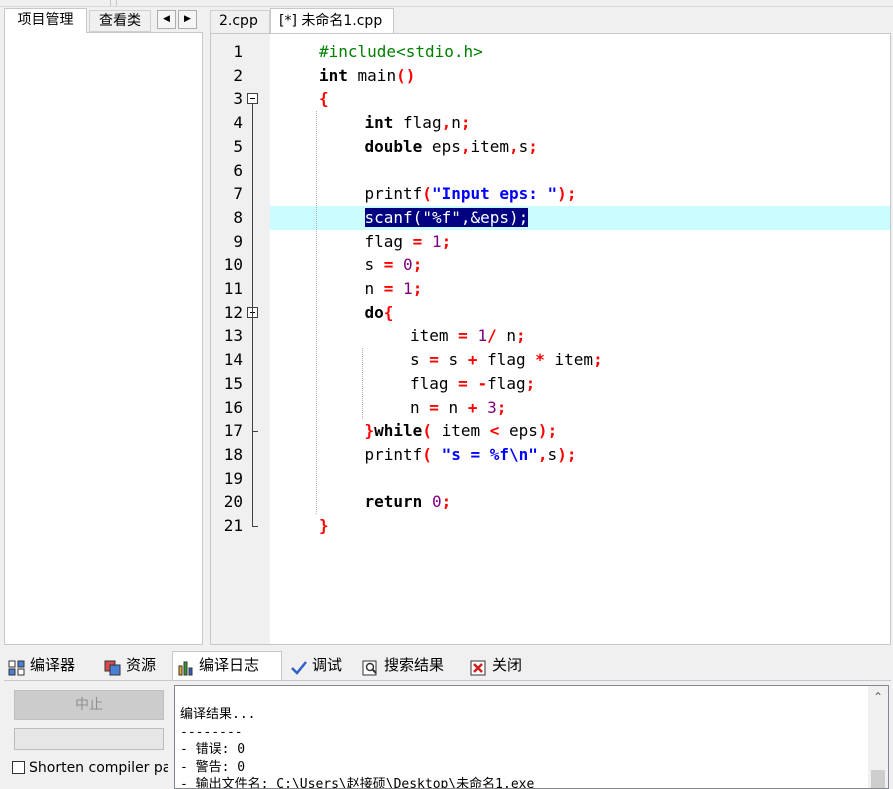 This screenshot has width=893, height=789. What do you see at coordinates (479, 666) in the screenshot?
I see `close-icon` at bounding box center [479, 666].